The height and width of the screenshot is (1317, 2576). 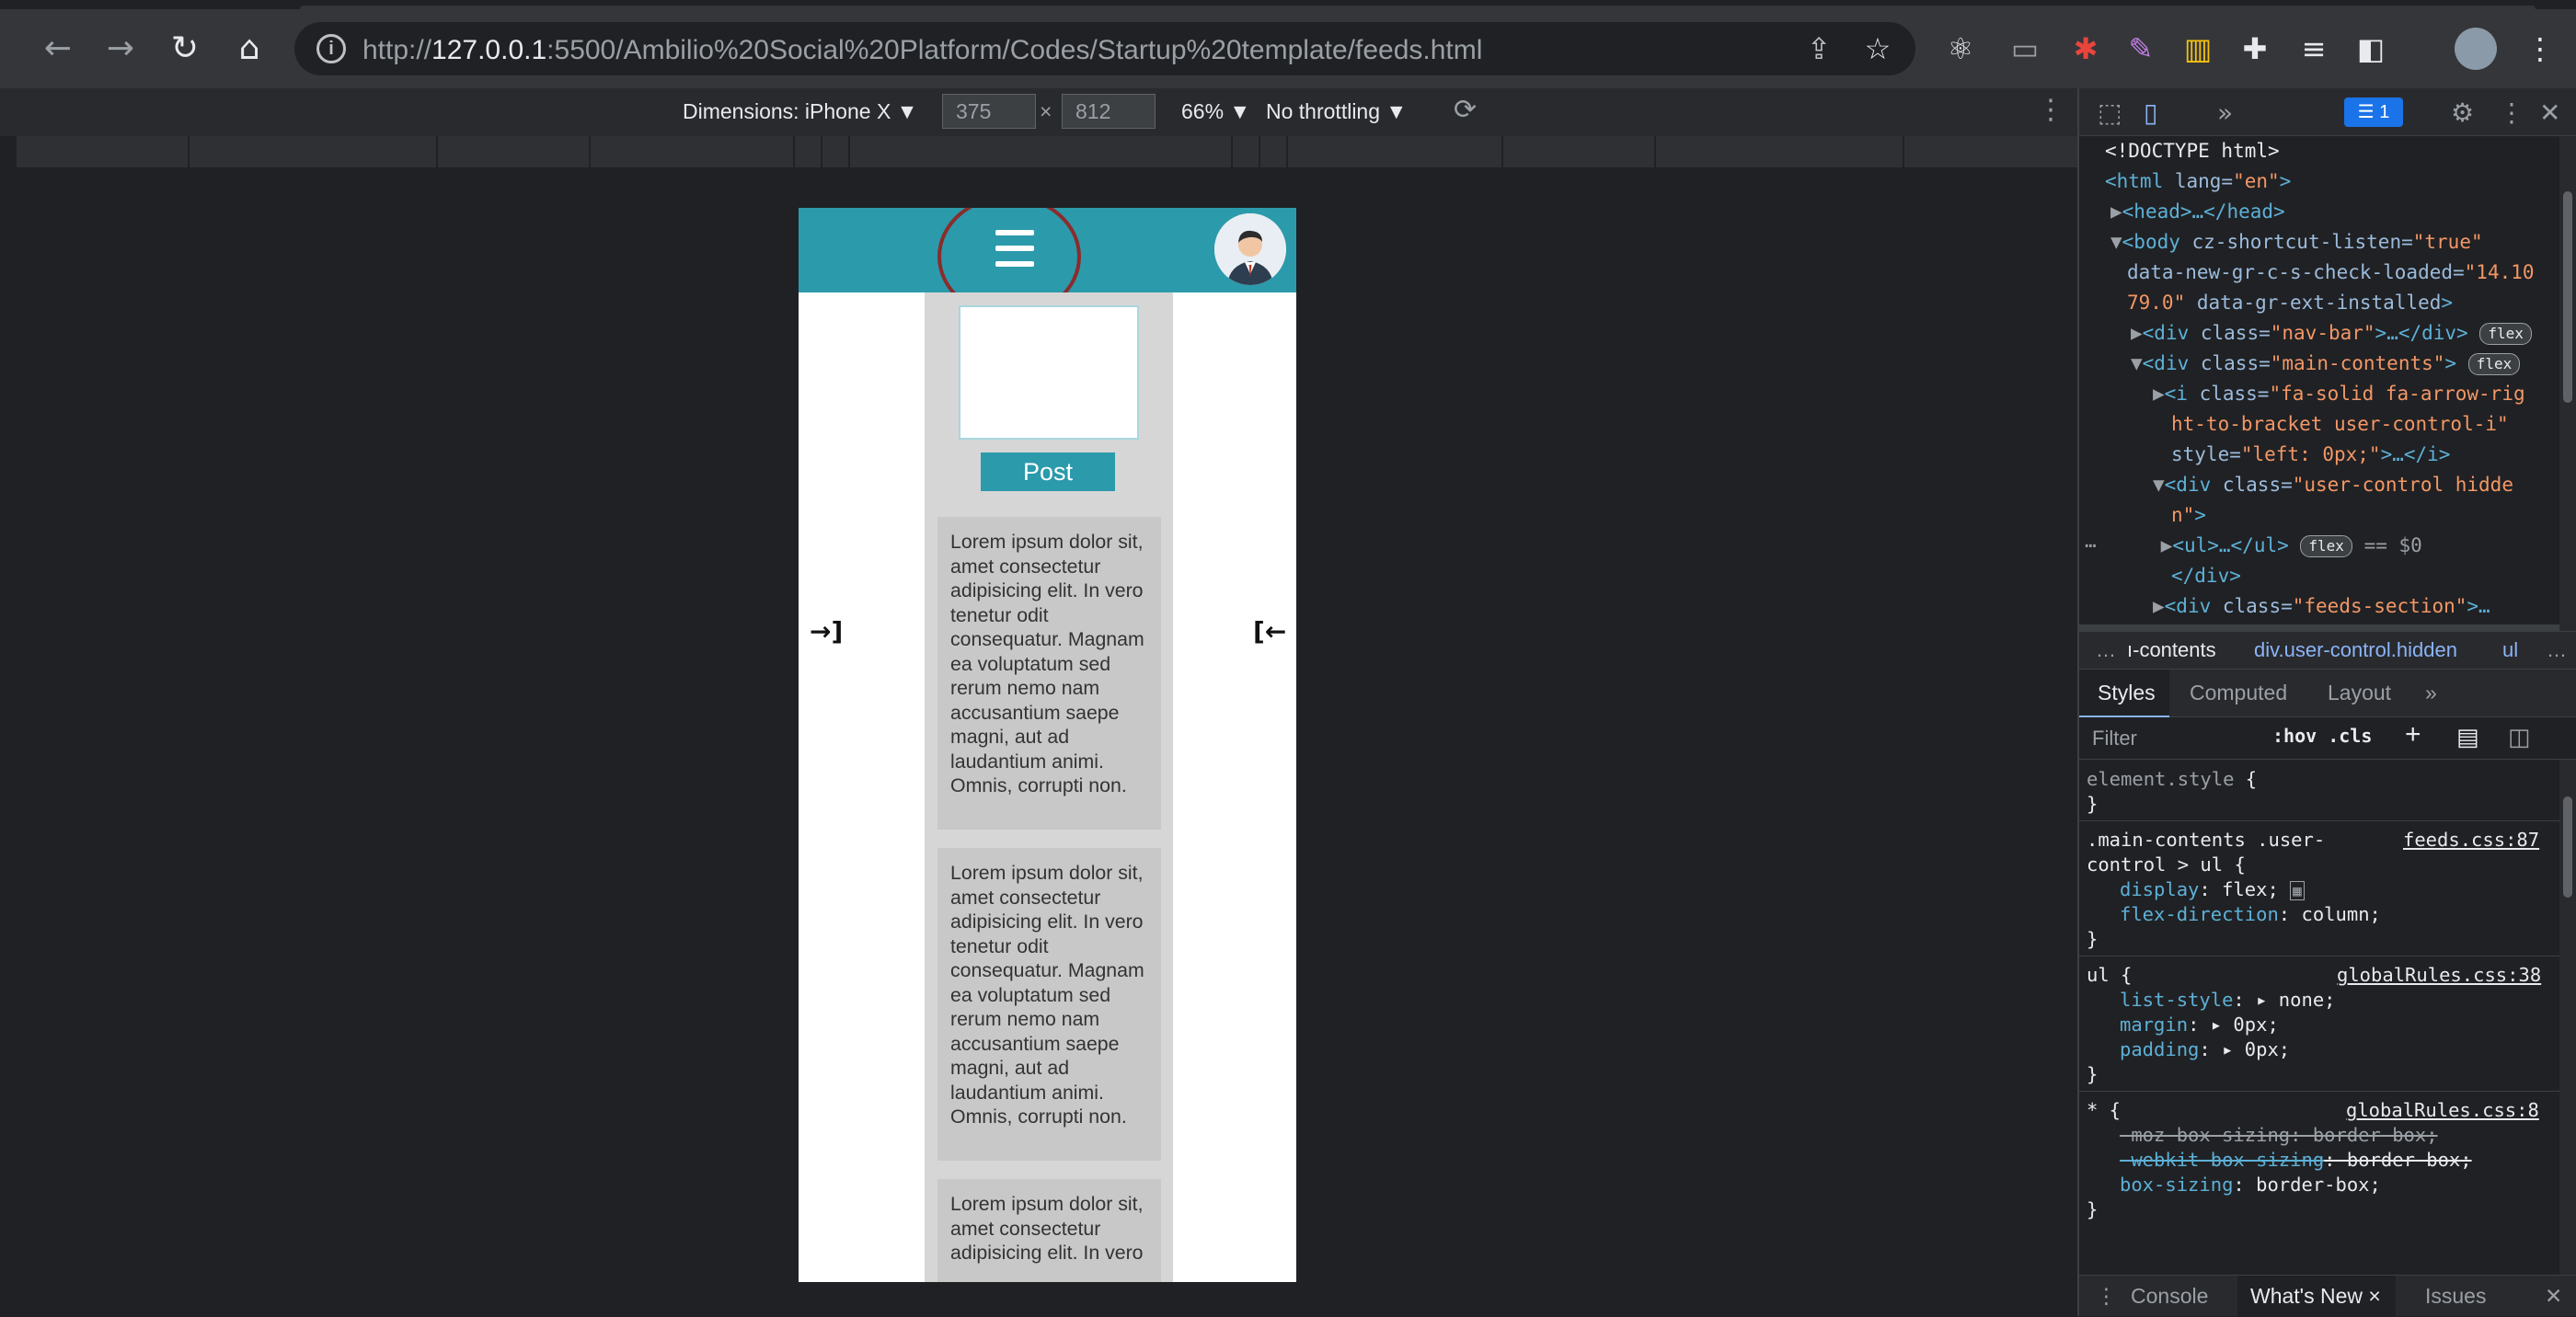 I want to click on source-link: globalRules.css:8, so click(x=2442, y=1110).